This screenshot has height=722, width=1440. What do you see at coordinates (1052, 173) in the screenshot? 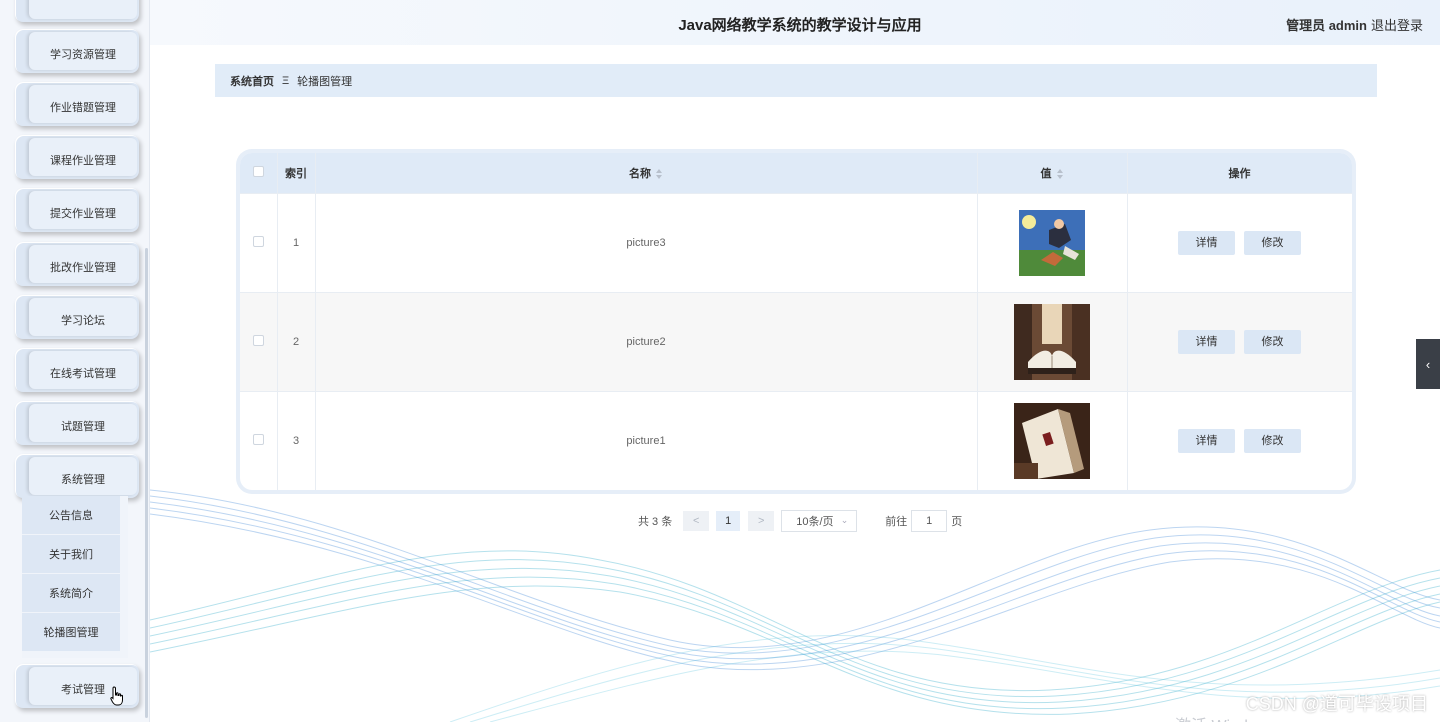
I see `header-value: 值` at bounding box center [1052, 173].